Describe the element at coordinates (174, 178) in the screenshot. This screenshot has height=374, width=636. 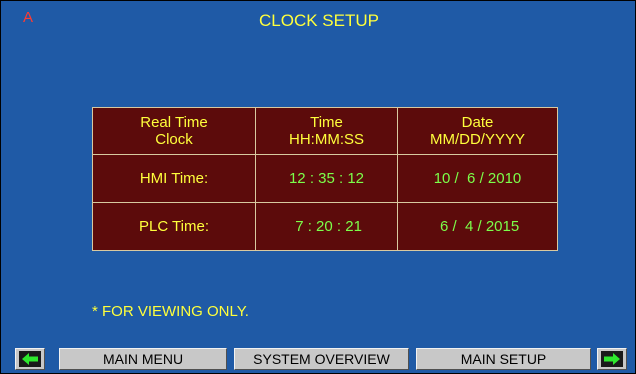
I see `row-label: HMI Time:` at that location.